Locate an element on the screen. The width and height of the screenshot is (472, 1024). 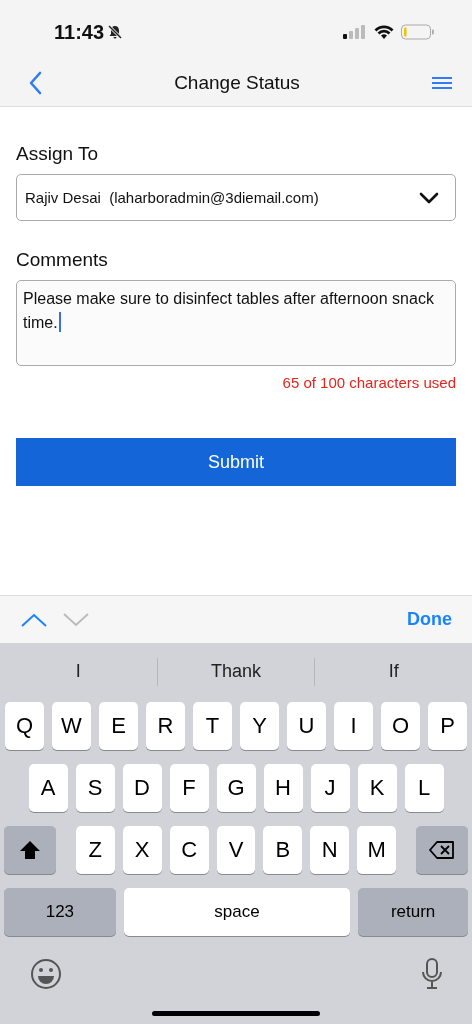
menu-icon is located at coordinates (442, 83).